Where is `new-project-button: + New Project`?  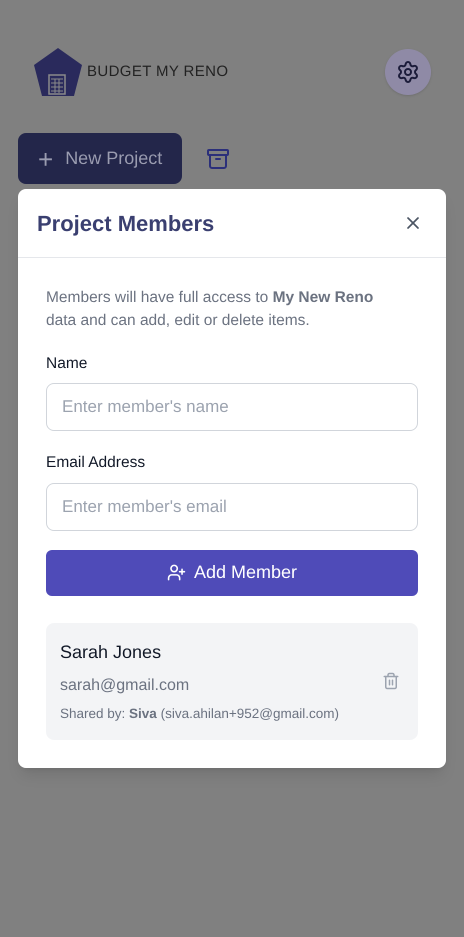 new-project-button: + New Project is located at coordinates (100, 158).